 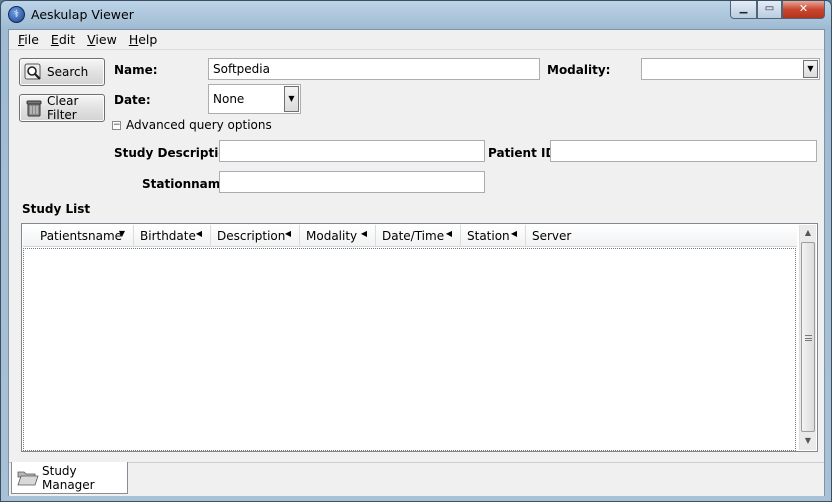 I want to click on date-select: None ▼, so click(x=254, y=99).